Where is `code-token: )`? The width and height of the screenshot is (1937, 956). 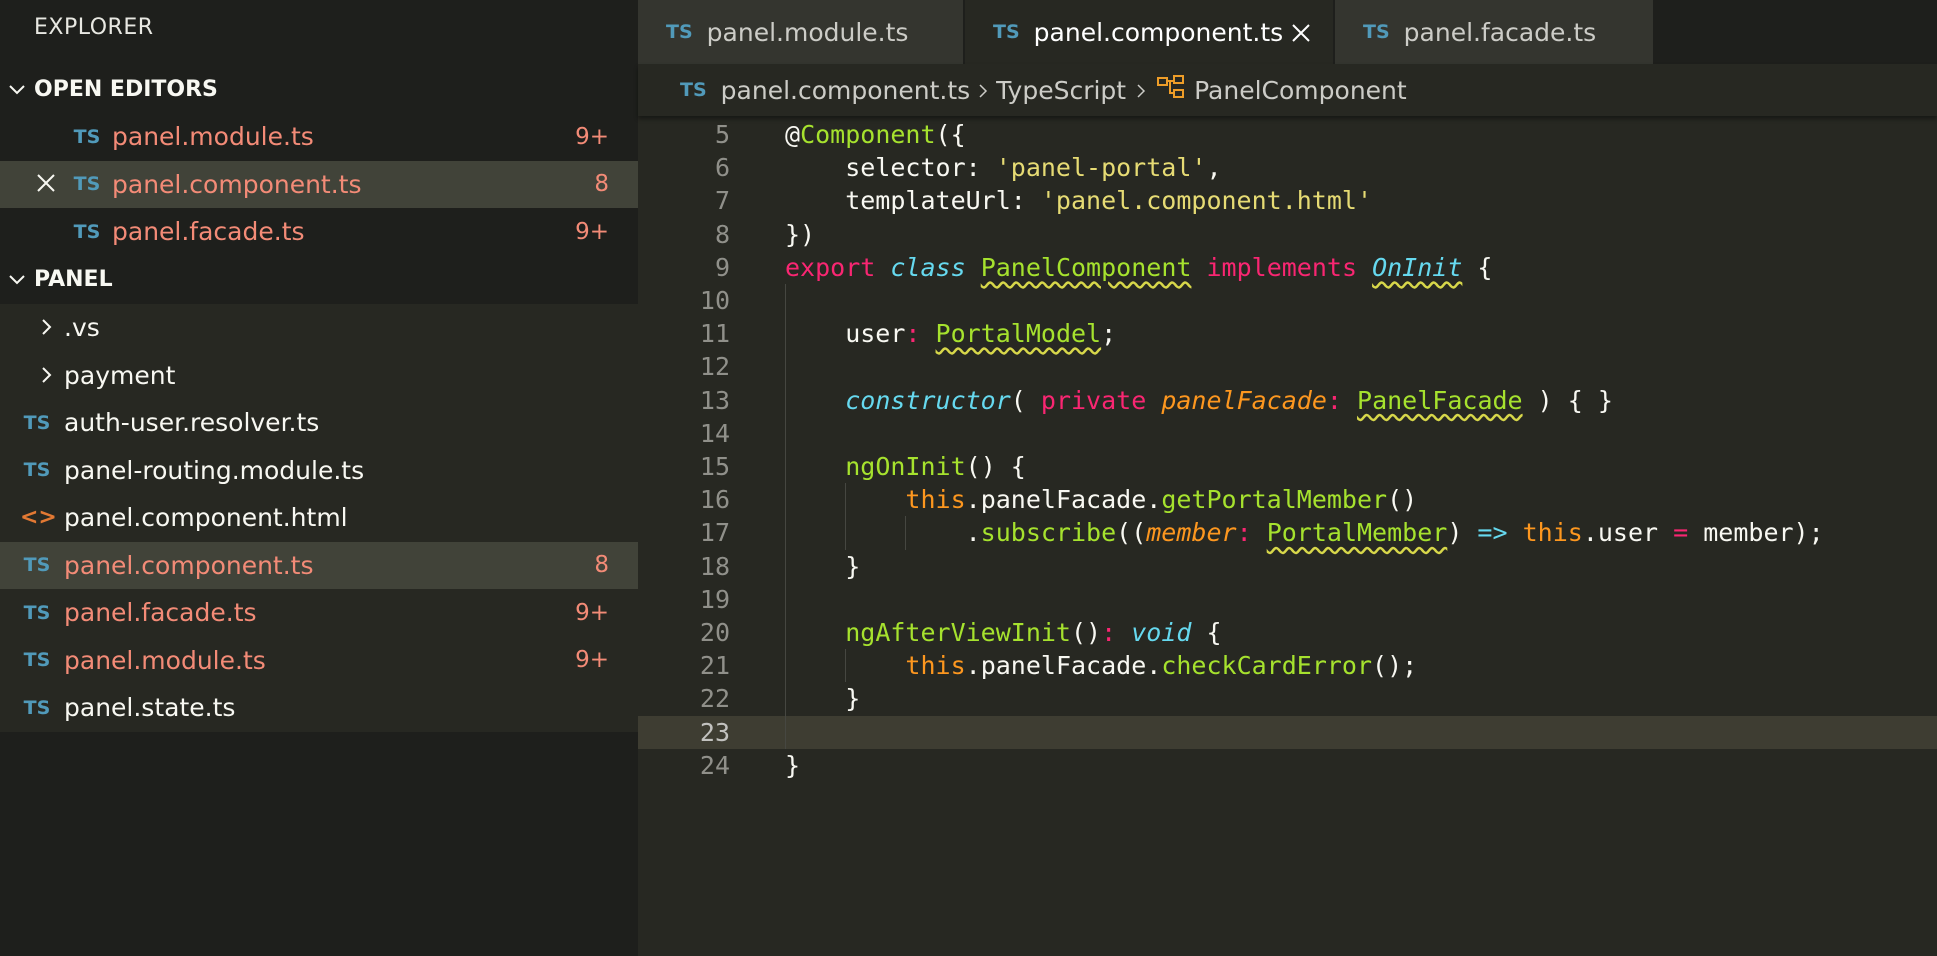
code-token: ) is located at coordinates (1462, 533).